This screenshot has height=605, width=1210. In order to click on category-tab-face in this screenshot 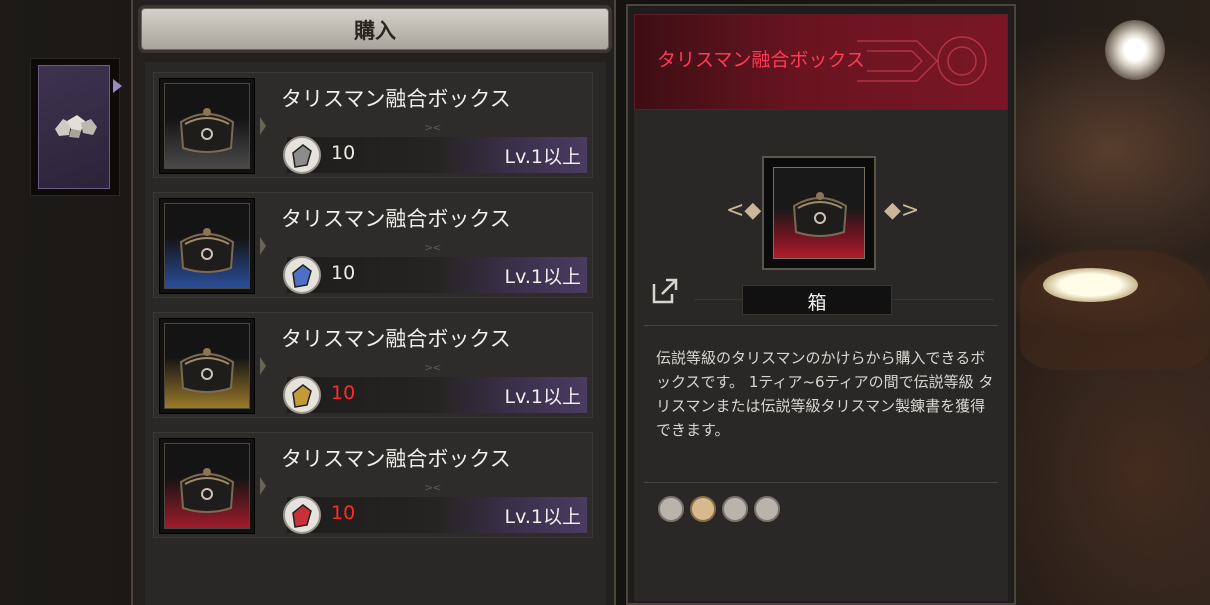, I will do `click(74, 127)`.